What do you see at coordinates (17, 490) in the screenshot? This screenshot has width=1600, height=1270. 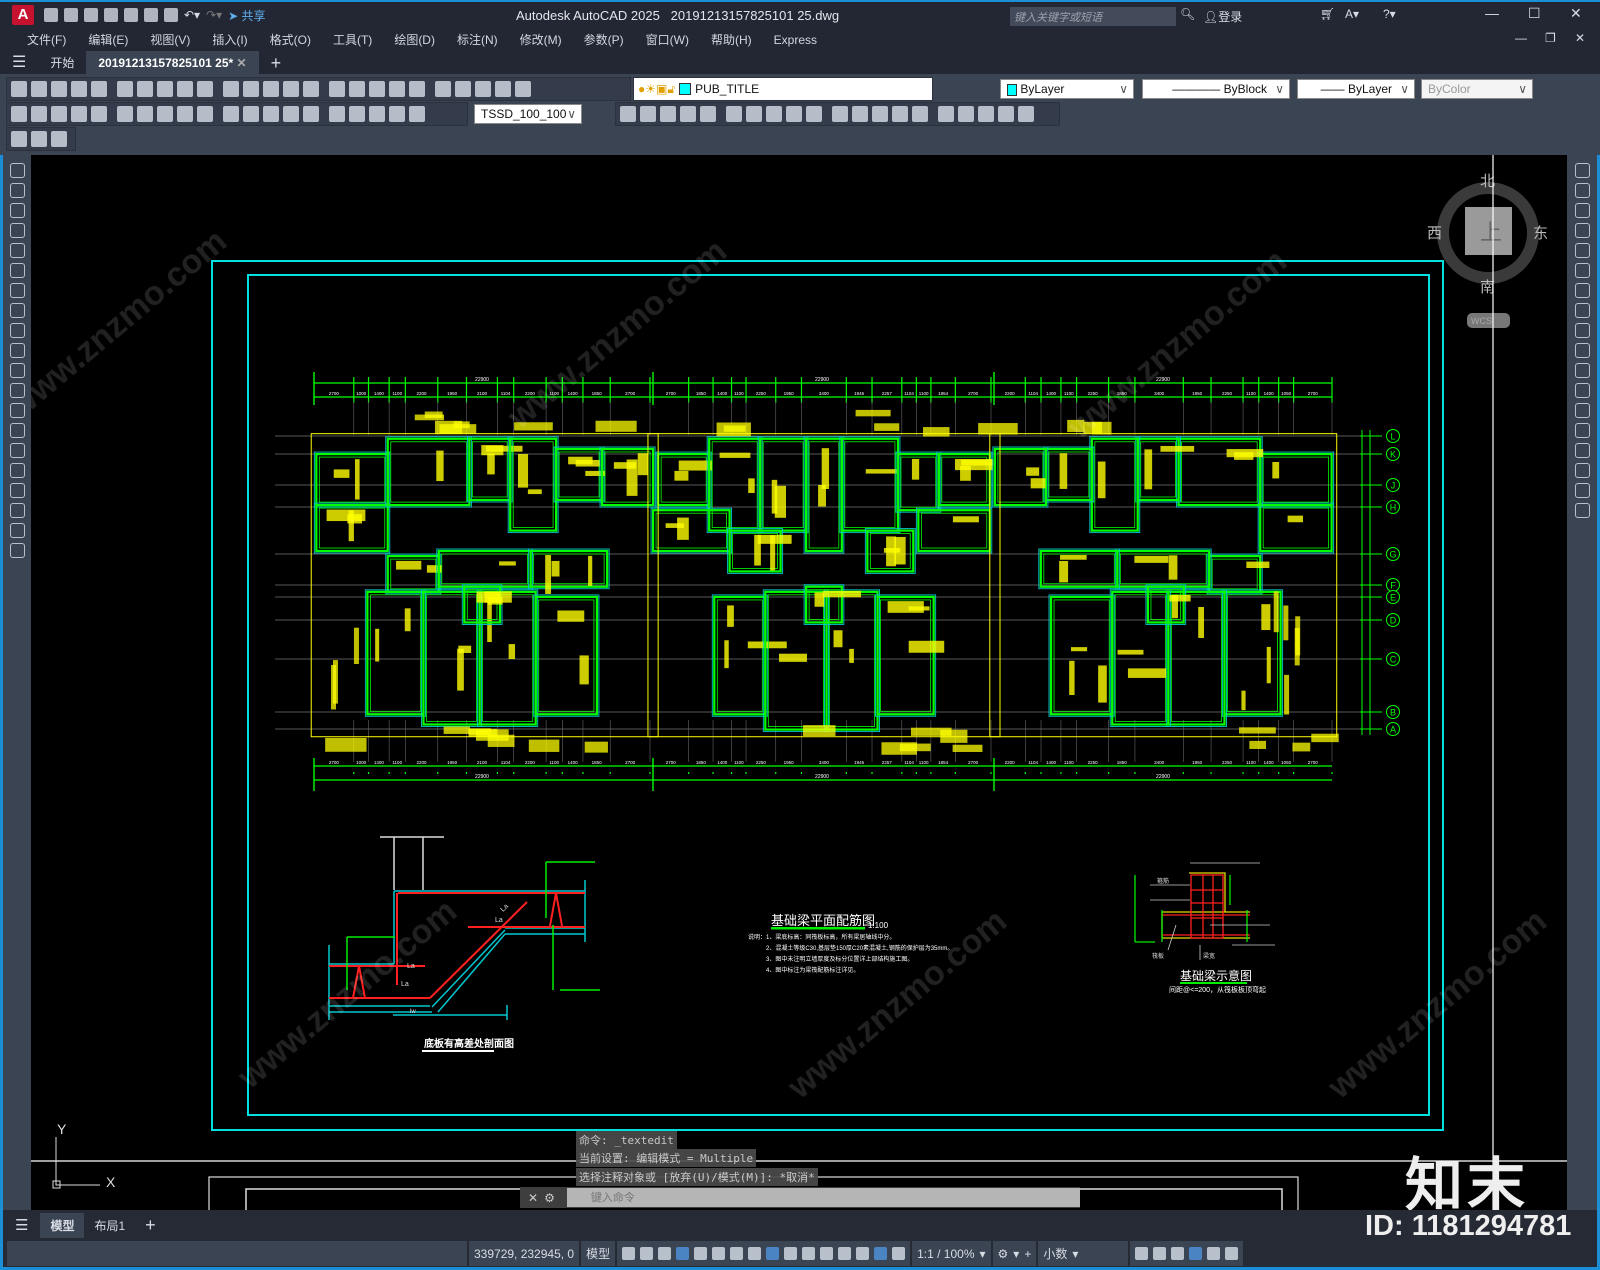 I see `region-icon` at bounding box center [17, 490].